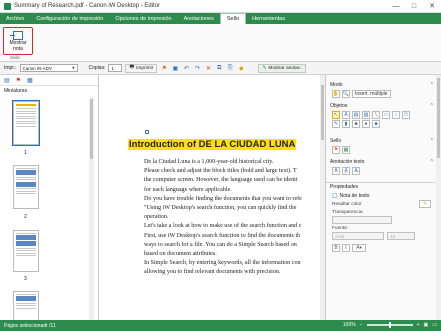 Image resolution: width=441 pixels, height=331 pixels. What do you see at coordinates (346, 93) in the screenshot?
I see `zoom-tool-icon: 🔍` at bounding box center [346, 93].